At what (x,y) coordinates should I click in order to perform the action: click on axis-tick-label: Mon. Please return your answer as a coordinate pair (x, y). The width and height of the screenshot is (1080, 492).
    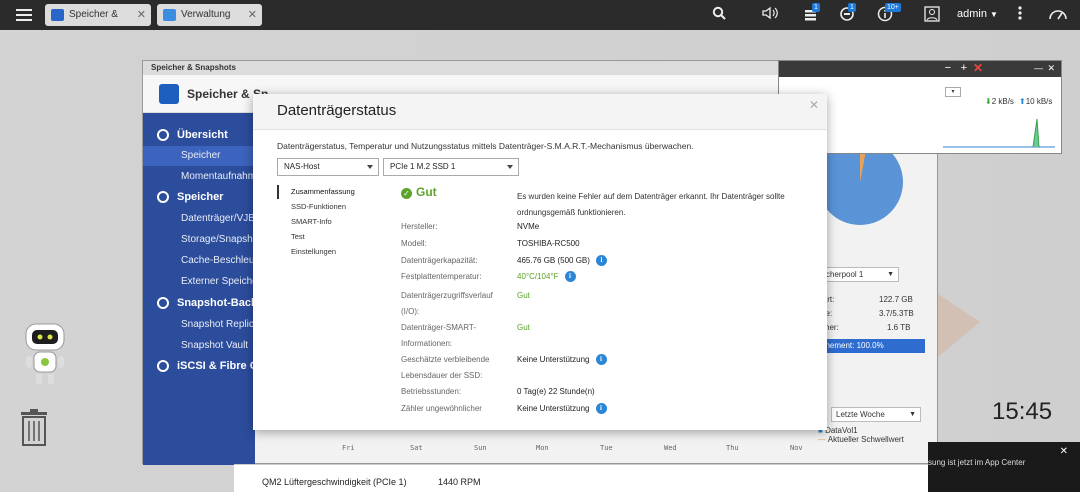
    Looking at the image, I should click on (542, 448).